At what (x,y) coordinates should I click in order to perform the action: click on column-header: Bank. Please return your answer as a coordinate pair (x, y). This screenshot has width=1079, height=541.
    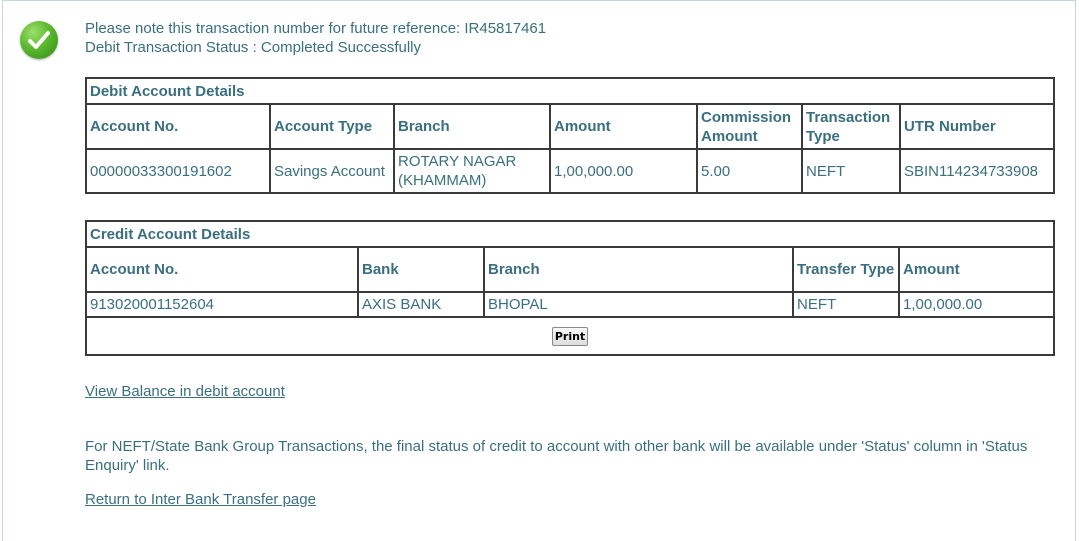
    Looking at the image, I should click on (421, 269).